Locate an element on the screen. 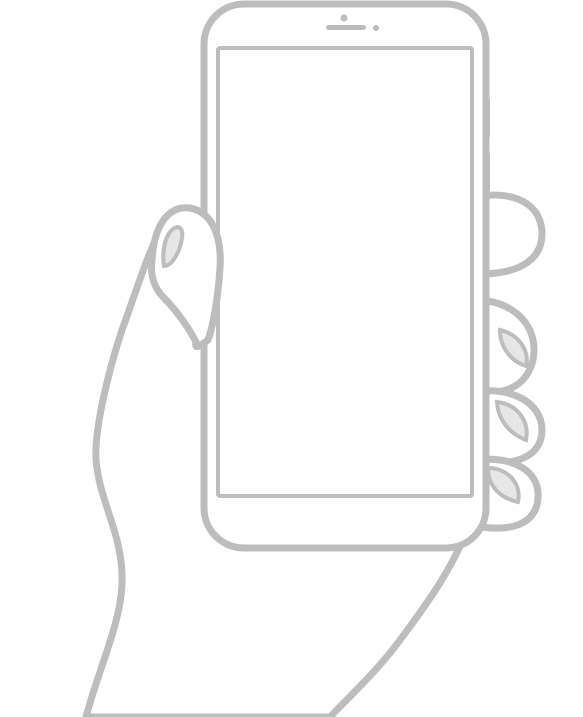  front-camera-icon is located at coordinates (344, 18).